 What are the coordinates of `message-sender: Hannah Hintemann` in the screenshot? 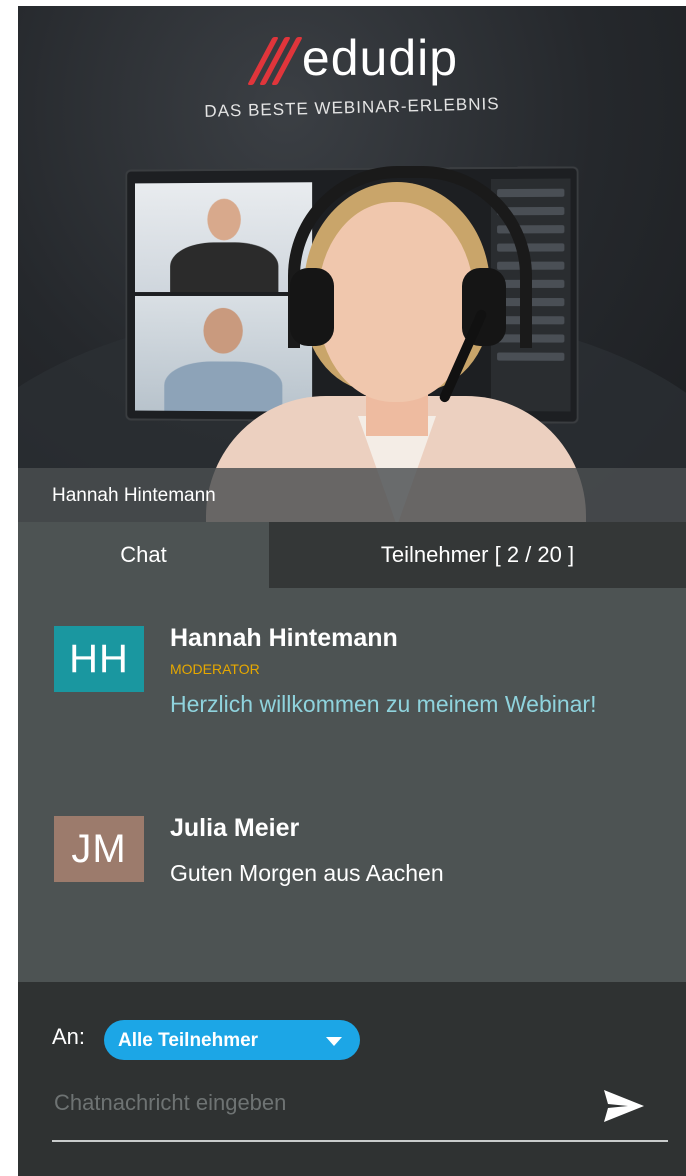 It's located at (284, 638).